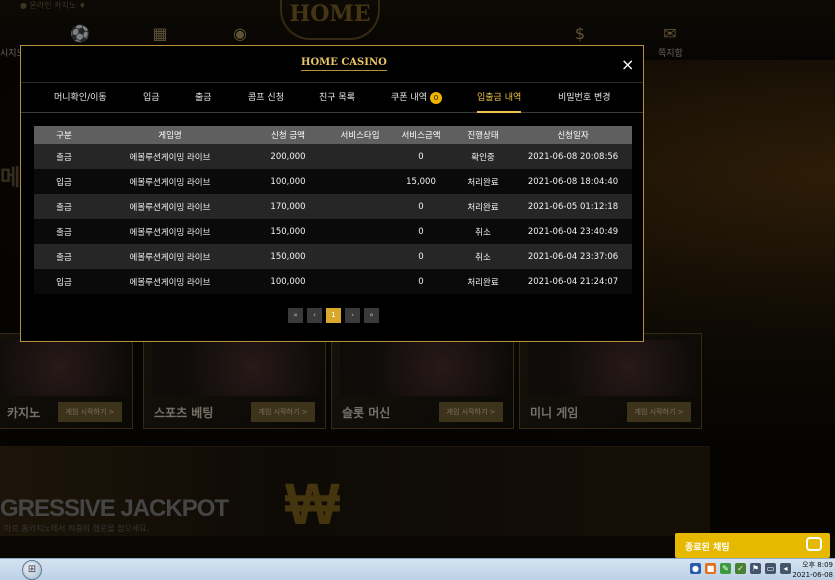 This screenshot has height=580, width=835. What do you see at coordinates (288, 156) in the screenshot?
I see `cell-amount: 200,000` at bounding box center [288, 156].